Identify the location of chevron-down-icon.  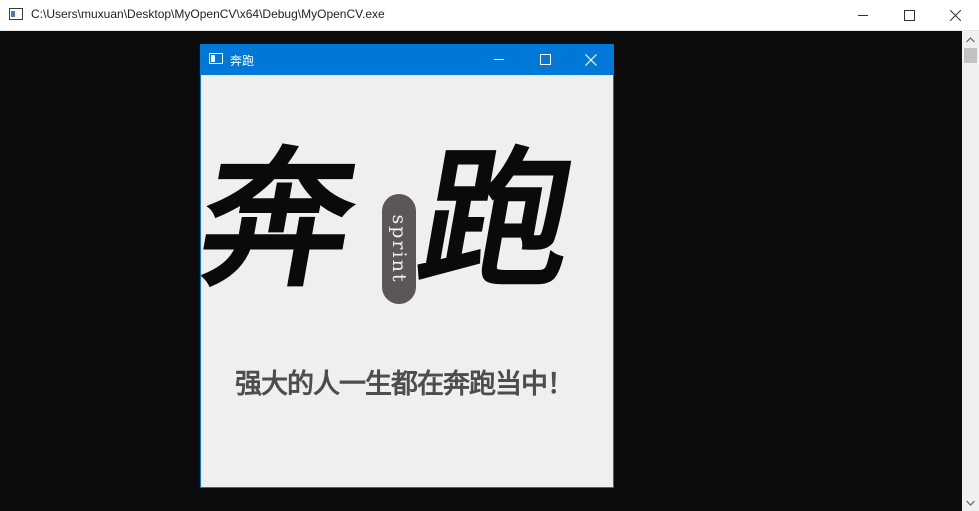
(970, 503).